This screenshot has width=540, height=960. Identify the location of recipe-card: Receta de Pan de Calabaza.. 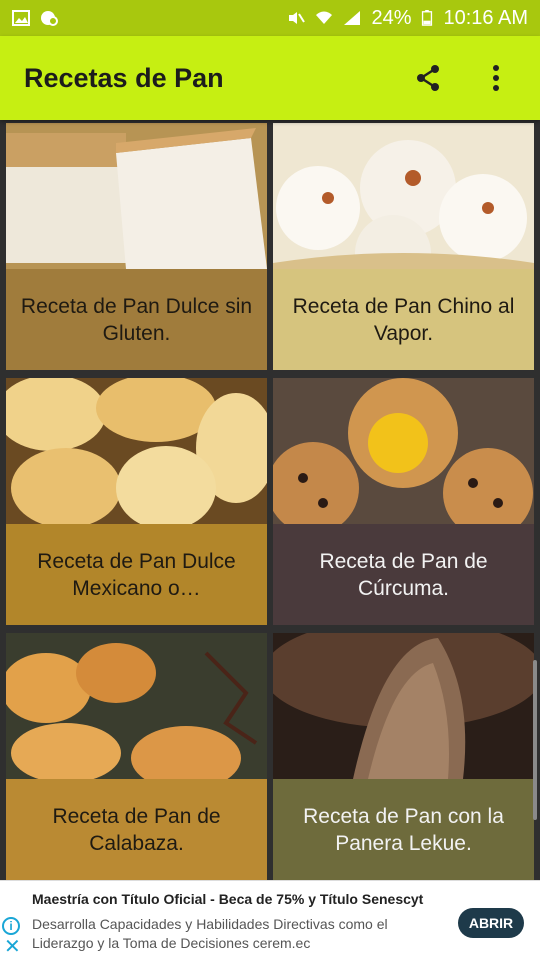
(136, 756).